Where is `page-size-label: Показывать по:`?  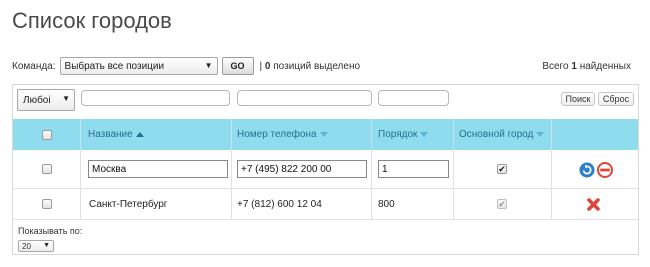 page-size-label: Показывать по: is located at coordinates (50, 231).